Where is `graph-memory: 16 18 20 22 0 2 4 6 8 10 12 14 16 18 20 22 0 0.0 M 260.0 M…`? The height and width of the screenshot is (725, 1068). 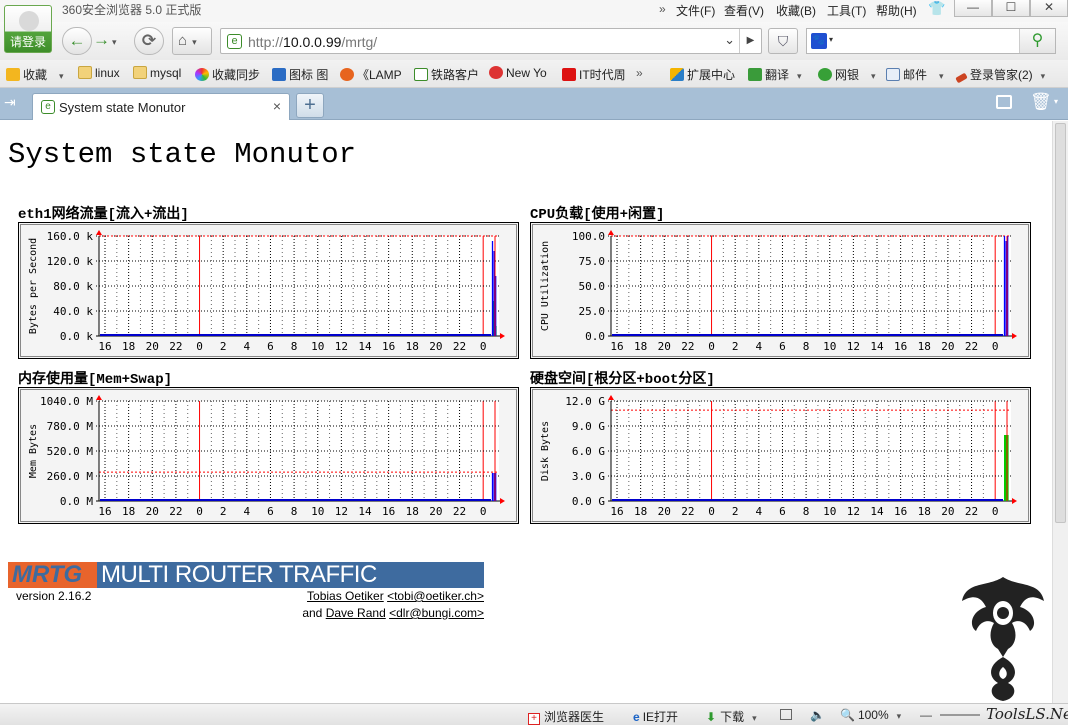
graph-memory: 16 18 20 22 0 2 4 6 8 10 12 14 16 18 20 22 0 0.0 M 260.0 M… is located at coordinates (268, 455).